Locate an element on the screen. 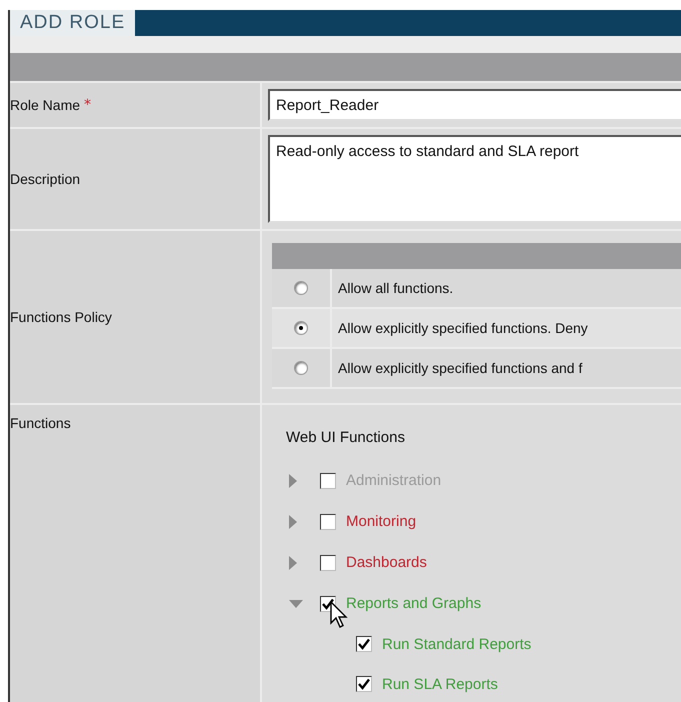  expand-arrow-icon is located at coordinates (296, 603).